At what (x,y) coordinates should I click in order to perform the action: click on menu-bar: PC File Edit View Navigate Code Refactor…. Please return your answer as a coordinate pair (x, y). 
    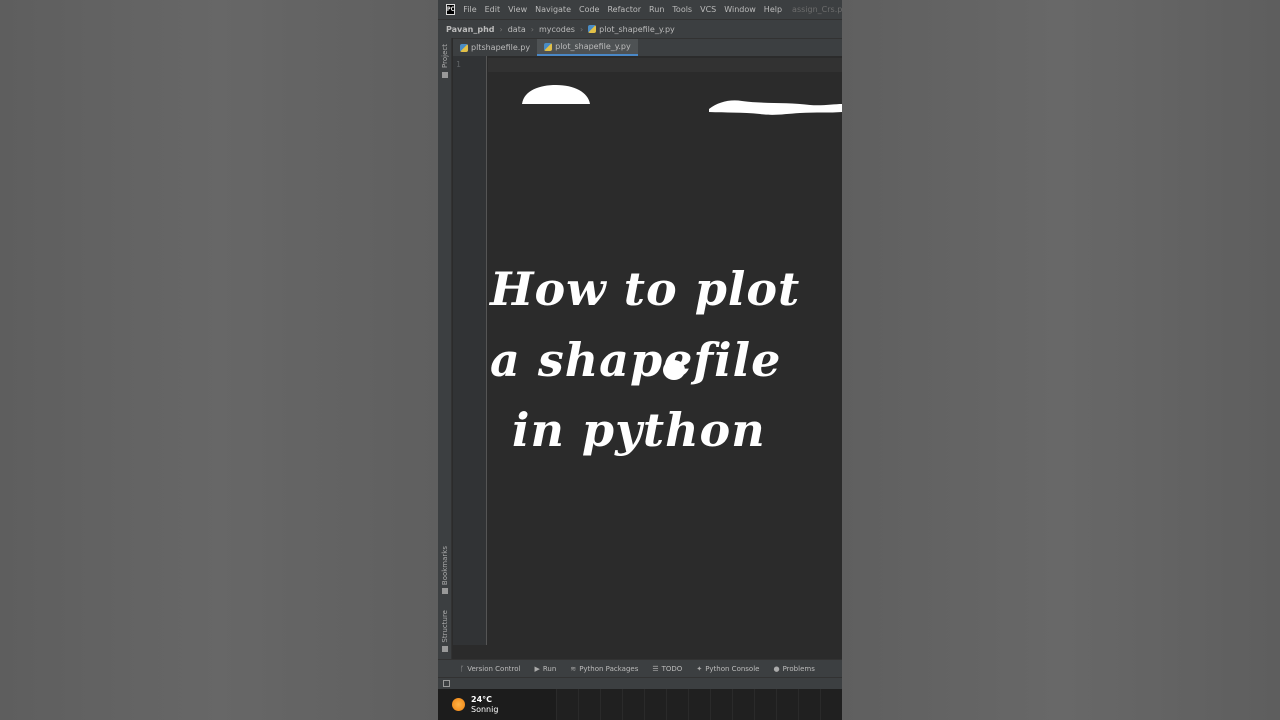
    Looking at the image, I should click on (640, 9).